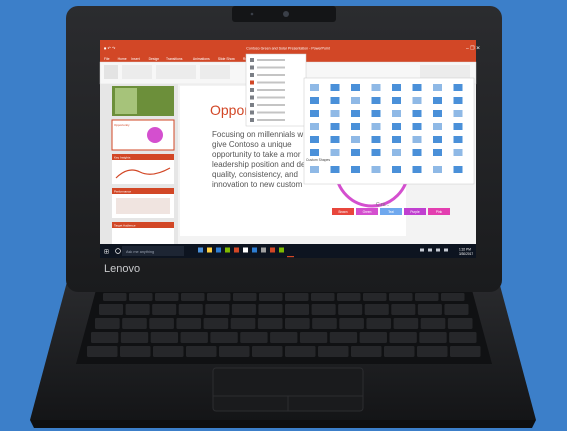 Image resolution: width=567 pixels, height=431 pixels. Describe the element at coordinates (473, 49) in the screenshot. I see `window-controls-icon: – ❐ ✕` at that location.